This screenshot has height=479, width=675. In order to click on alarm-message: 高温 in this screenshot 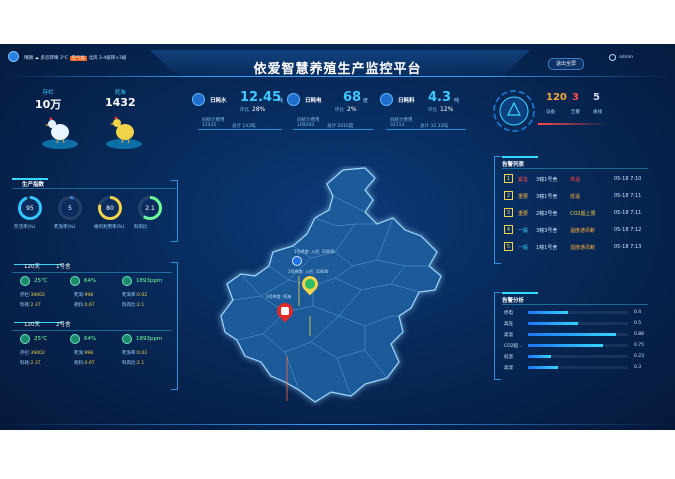, I will do `click(575, 180)`.